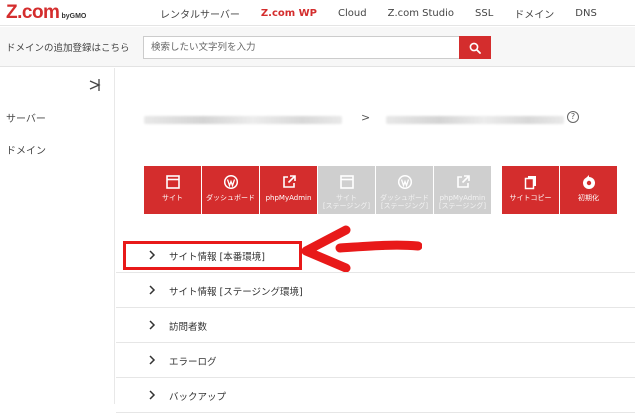  Describe the element at coordinates (230, 198) in the screenshot. I see `toolbar-button-label: ダッシュボード` at that location.